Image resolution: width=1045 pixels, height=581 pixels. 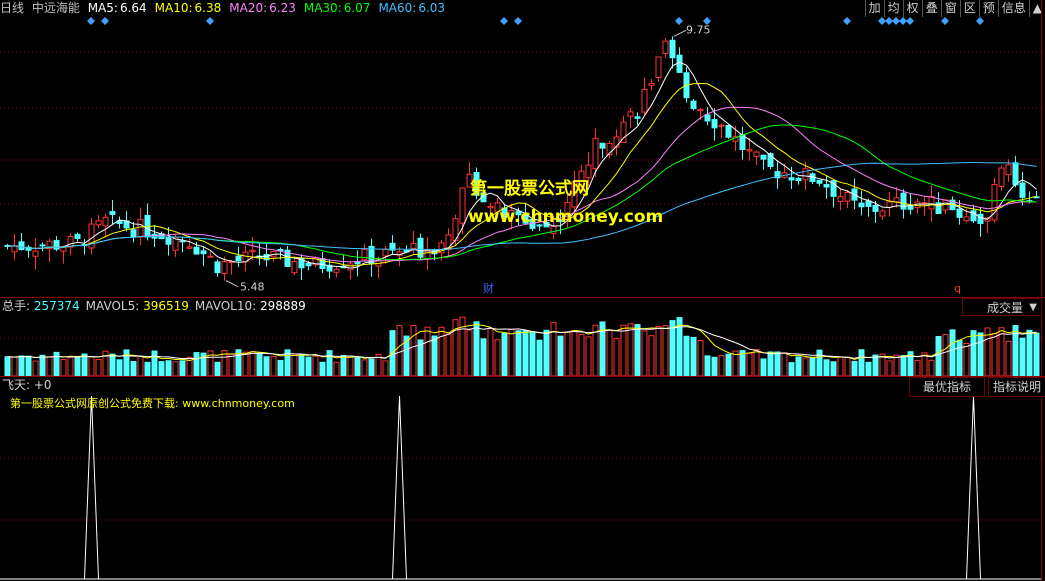 What do you see at coordinates (152, 403) in the screenshot?
I see `indicator-note: 第一股票公式网原创公式免费下载: www.chnmoney.com` at bounding box center [152, 403].